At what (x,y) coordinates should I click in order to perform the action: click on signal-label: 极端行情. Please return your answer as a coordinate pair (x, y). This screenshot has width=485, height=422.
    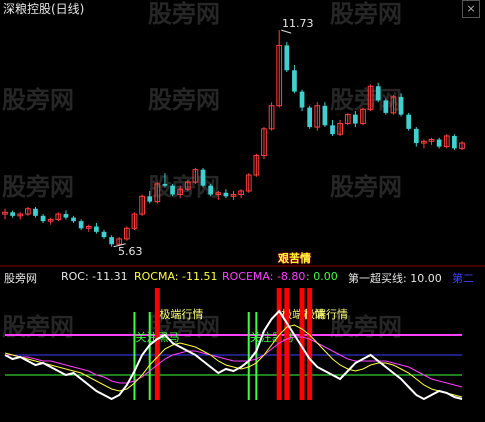
    Looking at the image, I should click on (181, 314).